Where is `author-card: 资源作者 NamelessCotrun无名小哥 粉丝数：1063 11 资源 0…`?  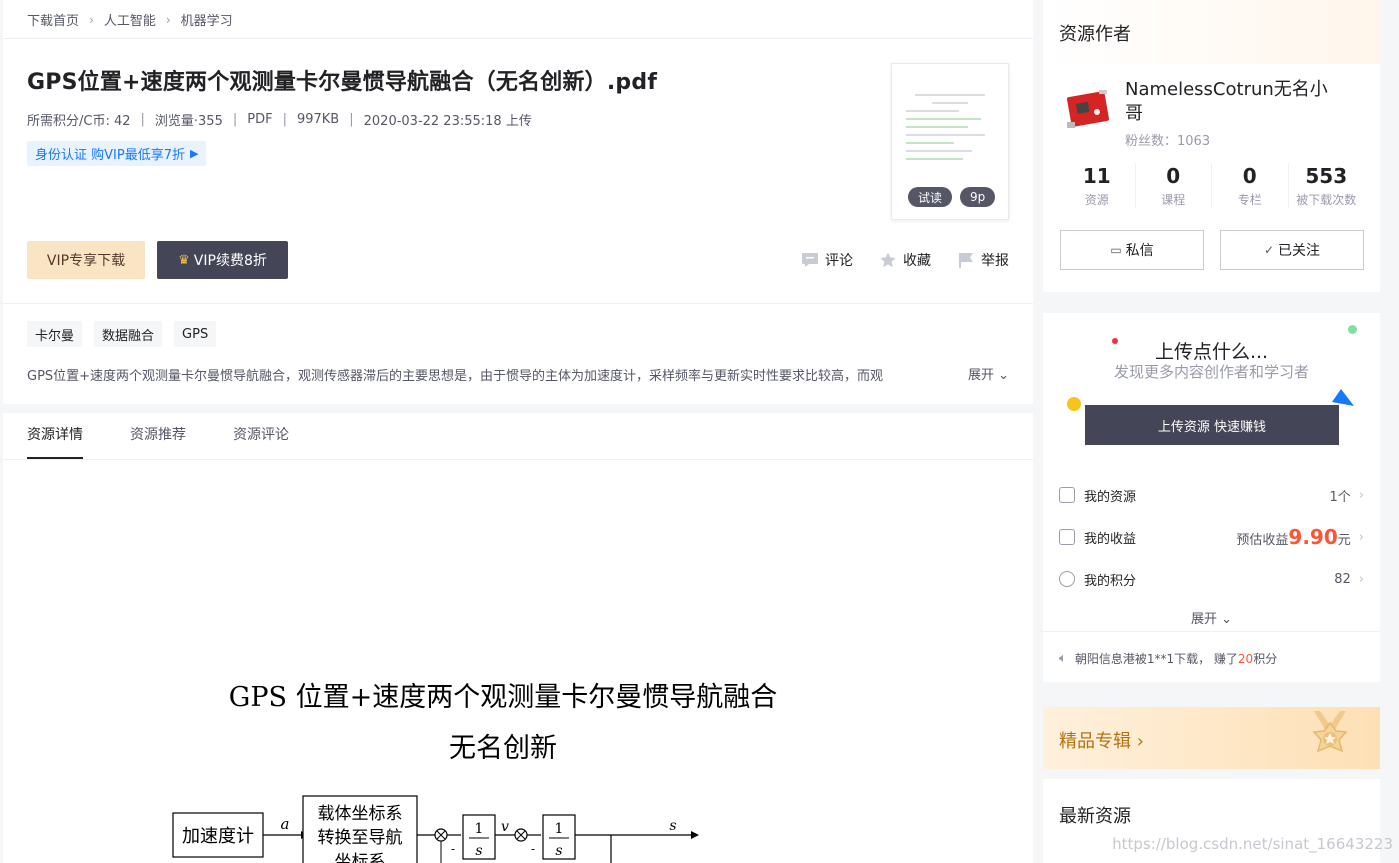 author-card: 资源作者 NamelessCotrun无名小哥 粉丝数：1063 11 资源 0… is located at coordinates (1211, 146).